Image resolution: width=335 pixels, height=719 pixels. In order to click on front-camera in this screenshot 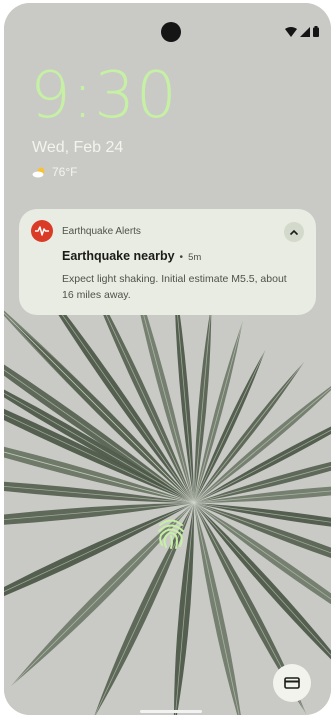, I will do `click(171, 32)`.